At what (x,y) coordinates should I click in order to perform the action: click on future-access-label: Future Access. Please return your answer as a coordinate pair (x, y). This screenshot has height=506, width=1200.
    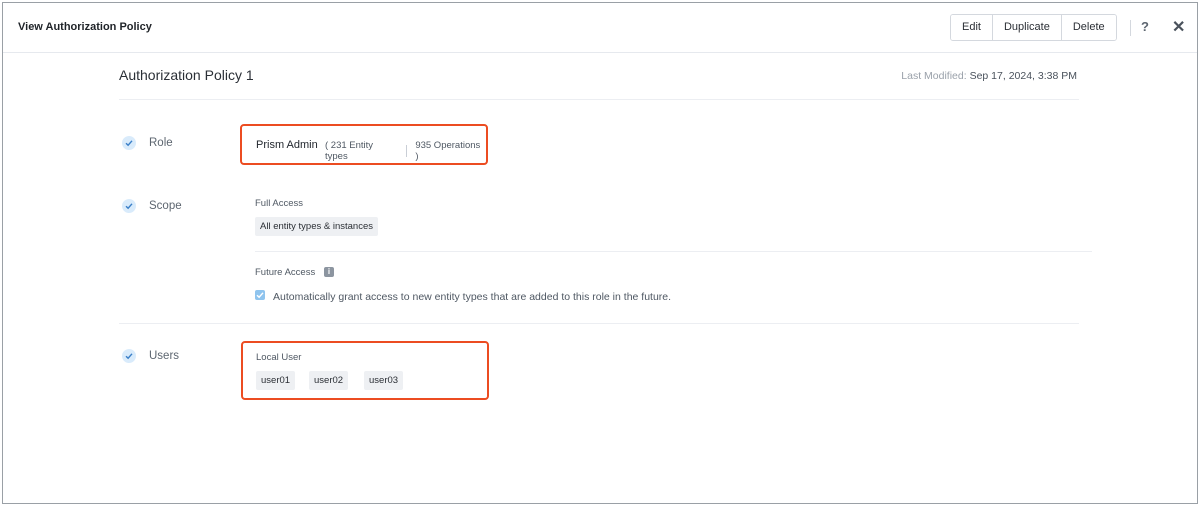
    Looking at the image, I should click on (285, 272).